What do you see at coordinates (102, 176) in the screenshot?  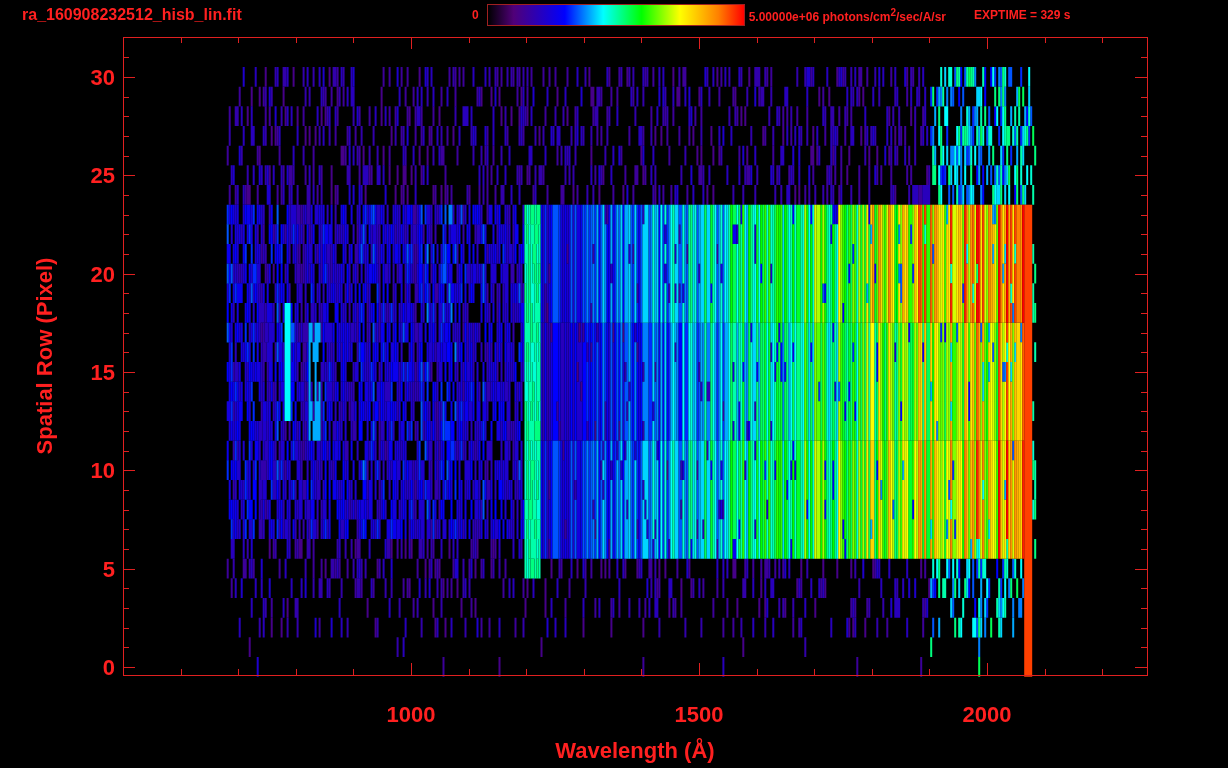 I see `y-tick-label: 25` at bounding box center [102, 176].